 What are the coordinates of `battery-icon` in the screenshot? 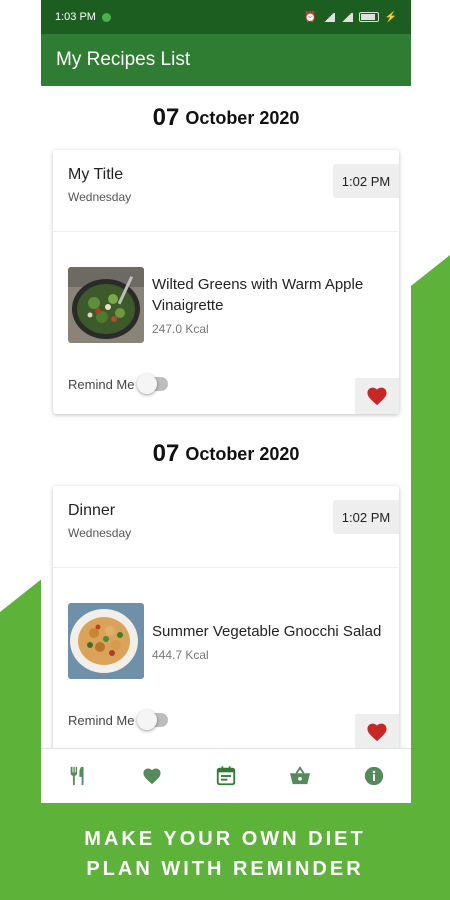 It's located at (368, 17).